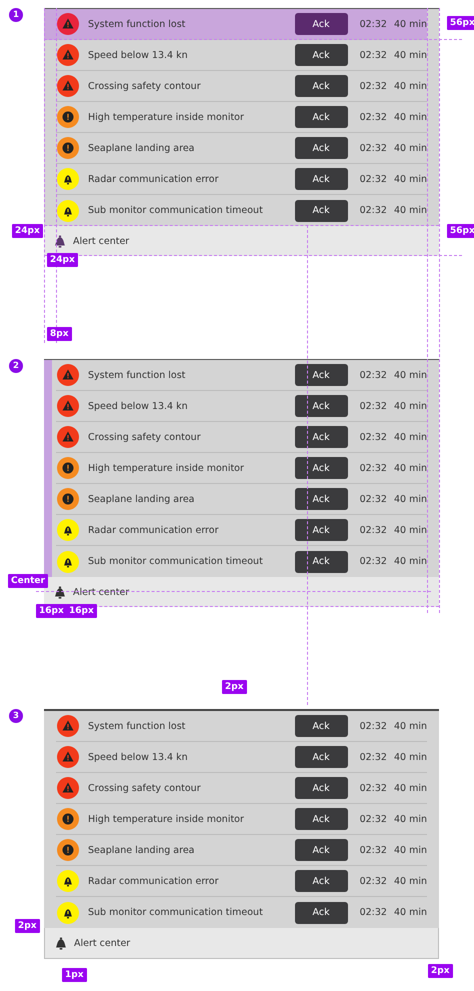  I want to click on step-number: 3, so click(16, 716).